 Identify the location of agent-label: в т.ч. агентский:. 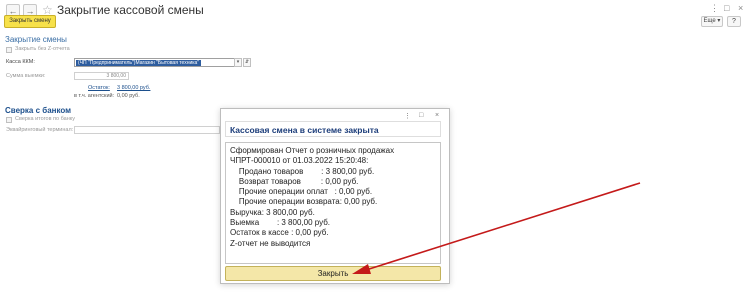
(94, 96).